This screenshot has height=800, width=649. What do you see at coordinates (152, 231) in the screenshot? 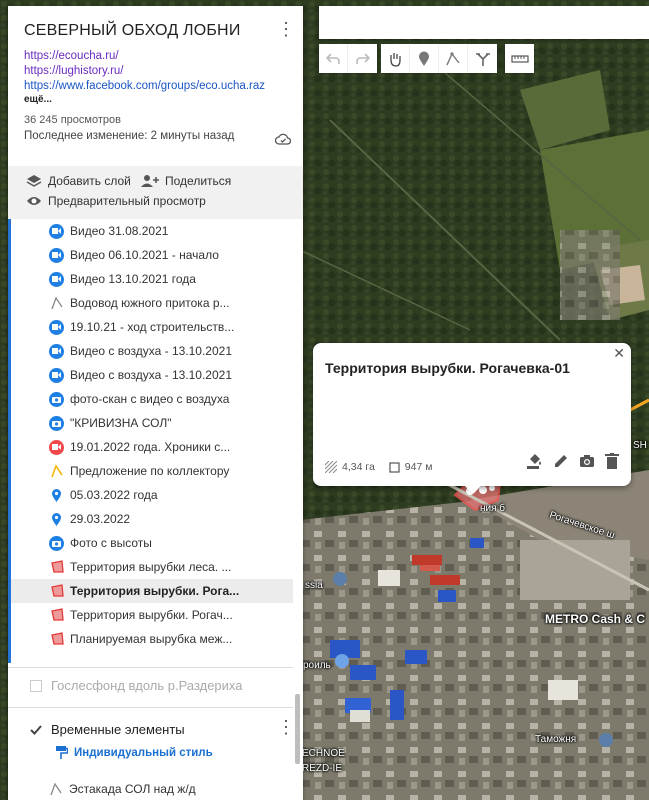
I see `list-item: Видео 31.08.2021` at bounding box center [152, 231].